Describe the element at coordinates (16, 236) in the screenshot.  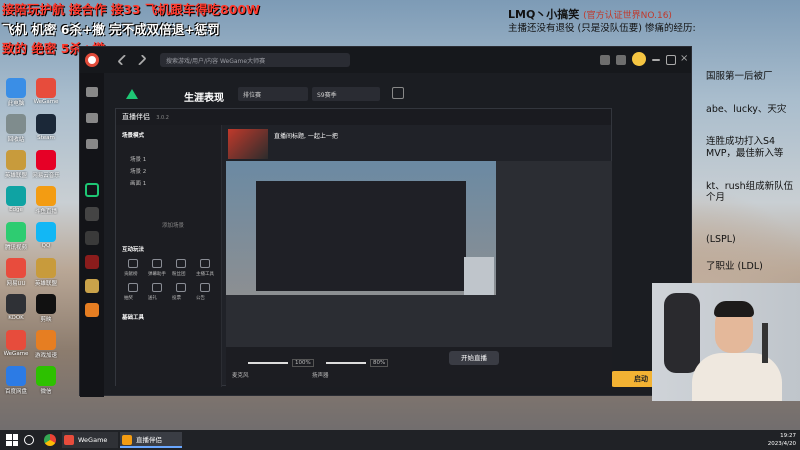
I see `desktop-icon: 腾讯视频` at that location.